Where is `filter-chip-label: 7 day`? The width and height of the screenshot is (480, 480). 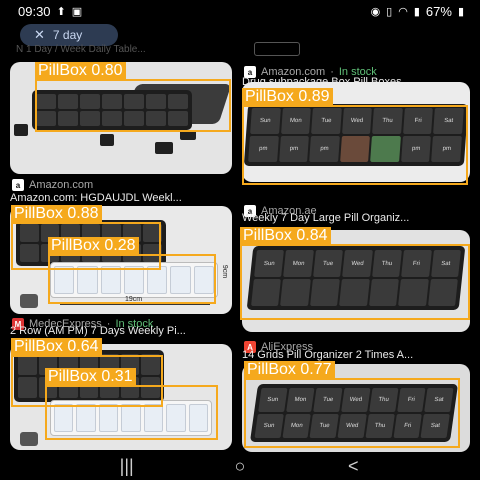 filter-chip-label: 7 day is located at coordinates (67, 35).